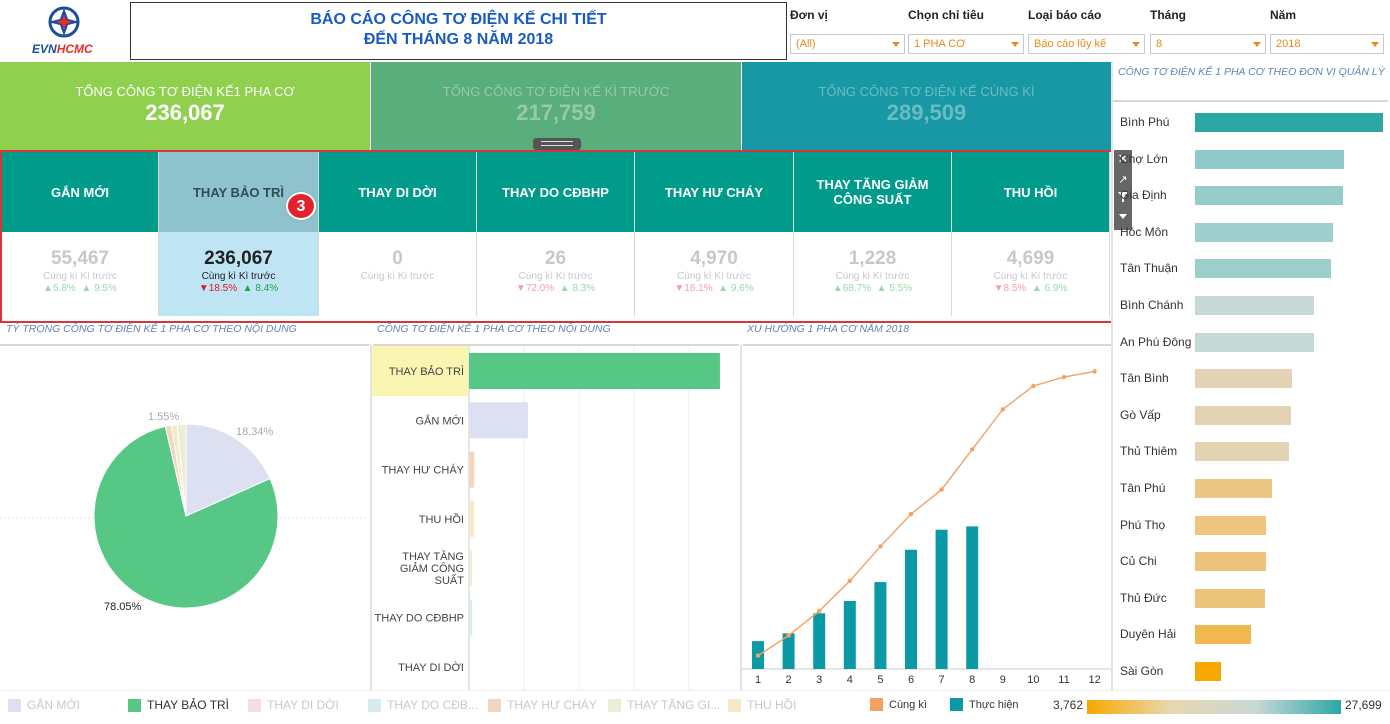 The width and height of the screenshot is (1390, 724). What do you see at coordinates (1152, 305) in the screenshot?
I see `unit-label: Bình Chánh` at bounding box center [1152, 305].